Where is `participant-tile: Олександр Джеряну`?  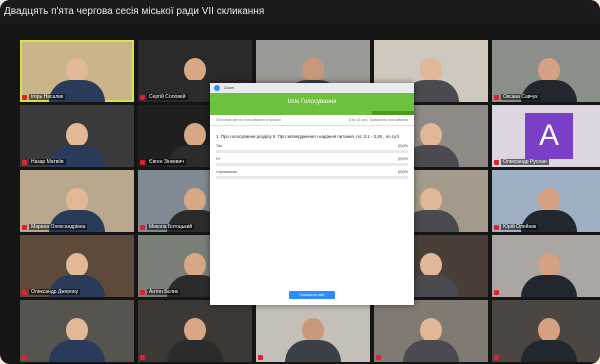 participant-tile: Олександр Джеряну is located at coordinates (77, 266).